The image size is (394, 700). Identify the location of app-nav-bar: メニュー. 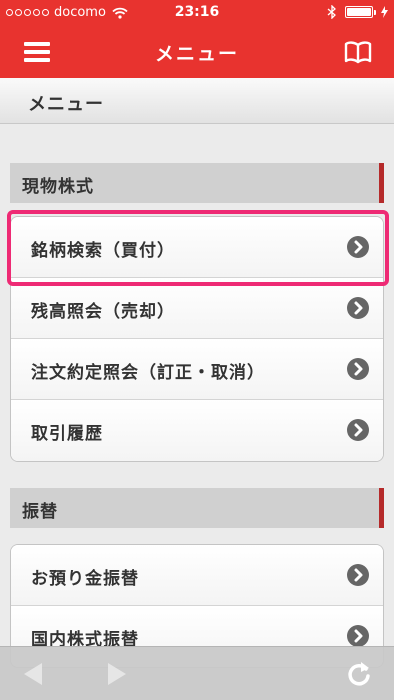
(197, 52).